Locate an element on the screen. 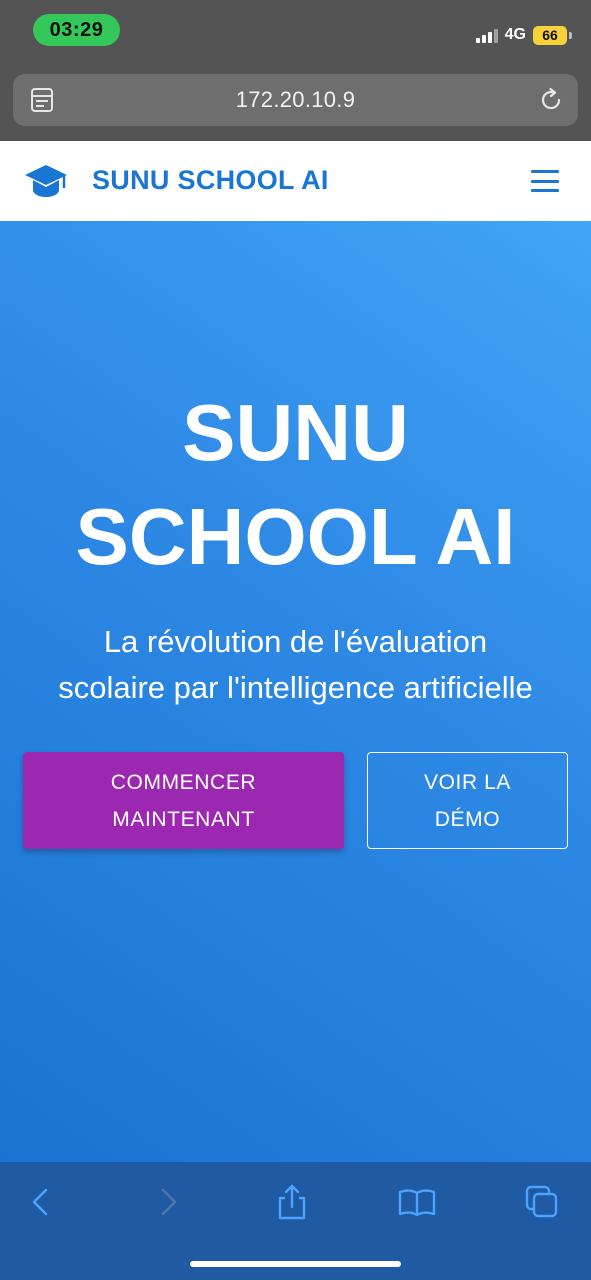 Image resolution: width=591 pixels, height=1280 pixels. battery-icon: 66 is located at coordinates (552, 35).